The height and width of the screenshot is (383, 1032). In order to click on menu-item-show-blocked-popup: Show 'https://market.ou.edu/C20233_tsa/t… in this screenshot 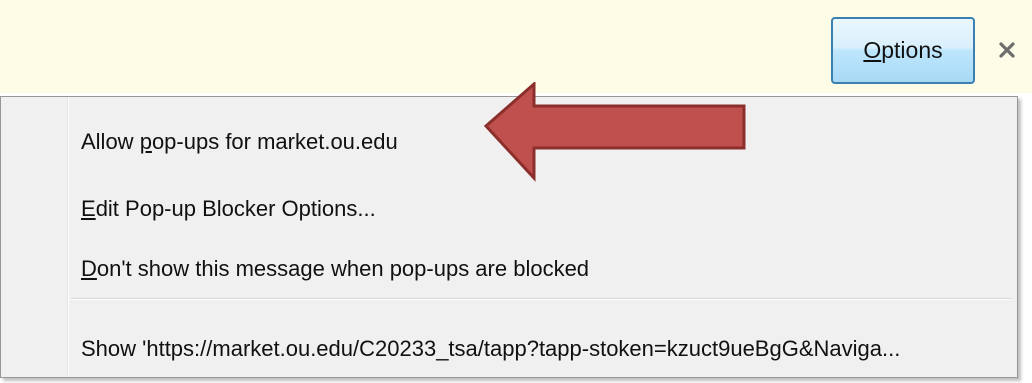, I will do `click(490, 349)`.